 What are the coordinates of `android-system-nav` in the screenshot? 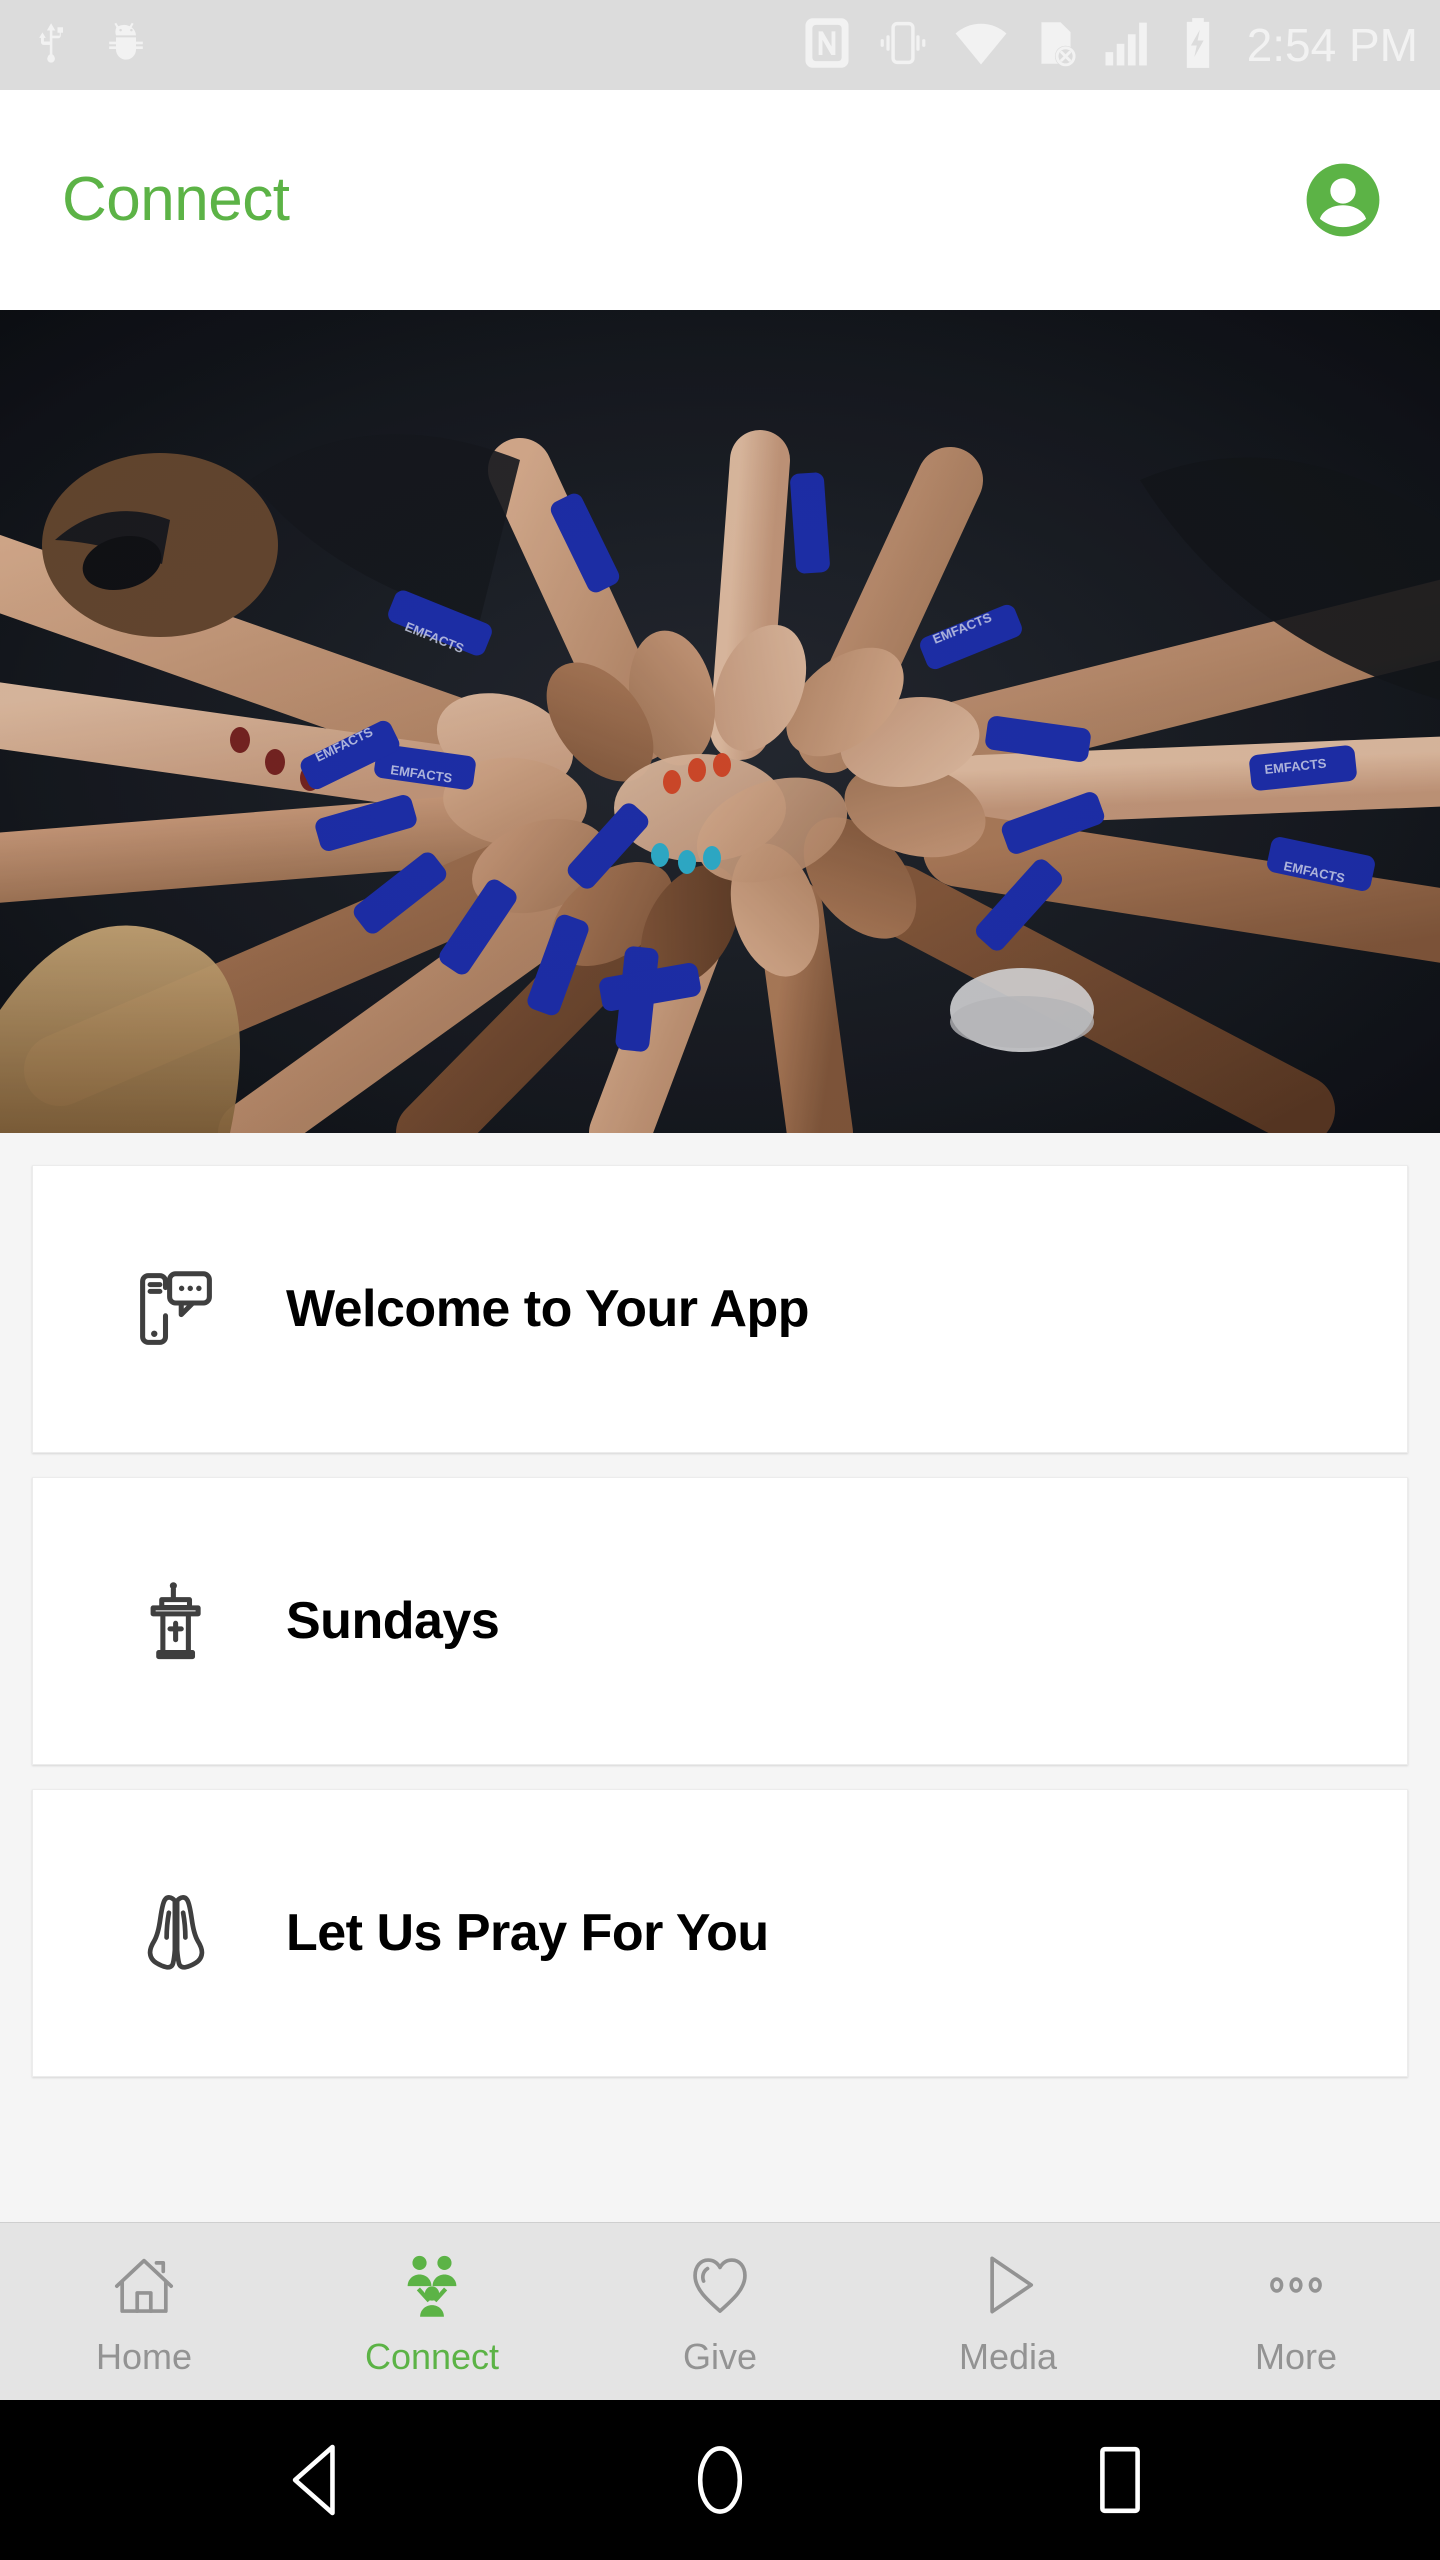 It's located at (720, 2480).